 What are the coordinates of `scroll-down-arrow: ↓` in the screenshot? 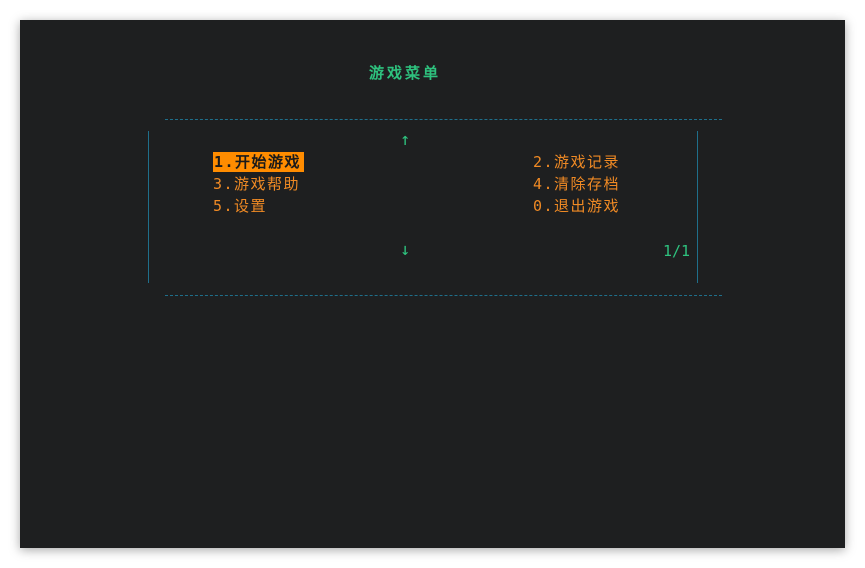 It's located at (405, 250).